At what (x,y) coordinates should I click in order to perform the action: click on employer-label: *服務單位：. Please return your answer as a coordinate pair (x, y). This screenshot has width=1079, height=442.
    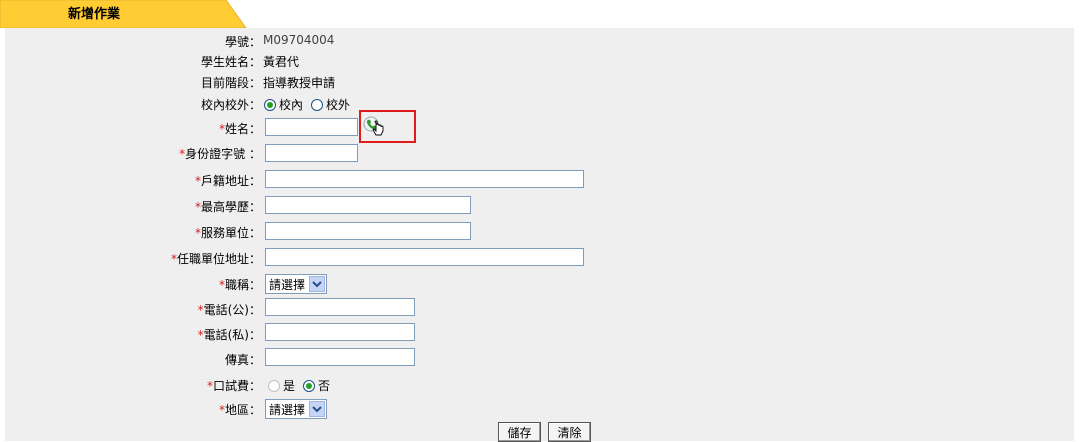
    Looking at the image, I should click on (228, 232).